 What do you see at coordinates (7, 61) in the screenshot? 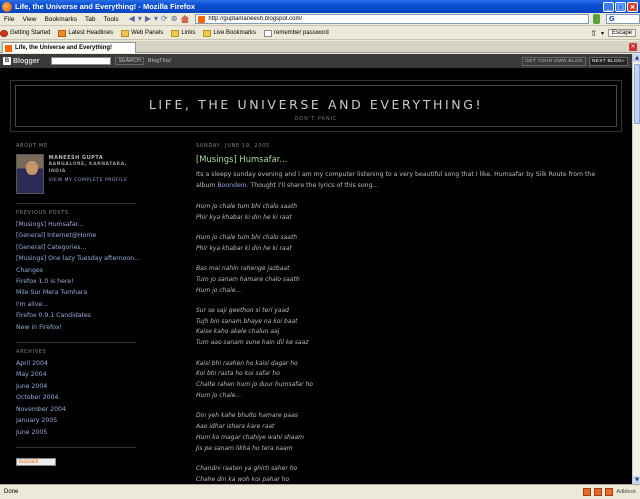
I see `blogger-icon: B` at bounding box center [7, 61].